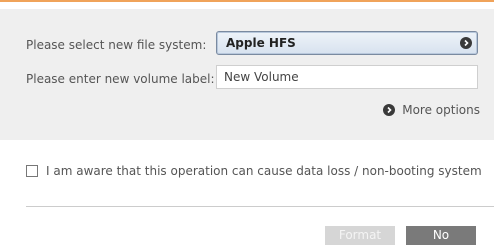 The image size is (494, 245). I want to click on no-button-label: No, so click(441, 235).